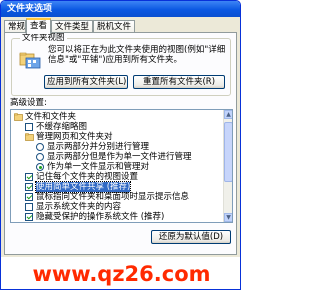 This screenshot has height=290, width=320. What do you see at coordinates (83, 187) in the screenshot?
I see `list-item-label: 使用简单文件共享 (推荐)` at bounding box center [83, 187].